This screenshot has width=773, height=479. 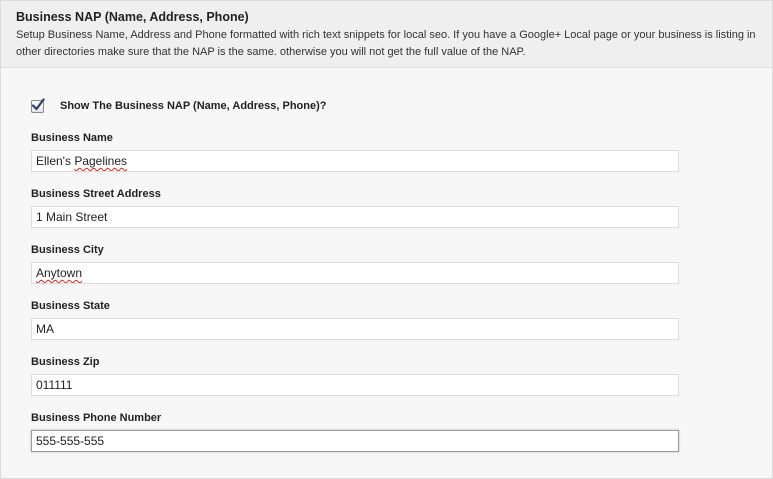 What do you see at coordinates (355, 161) in the screenshot?
I see `business-name-input: Ellen's Pagelines` at bounding box center [355, 161].